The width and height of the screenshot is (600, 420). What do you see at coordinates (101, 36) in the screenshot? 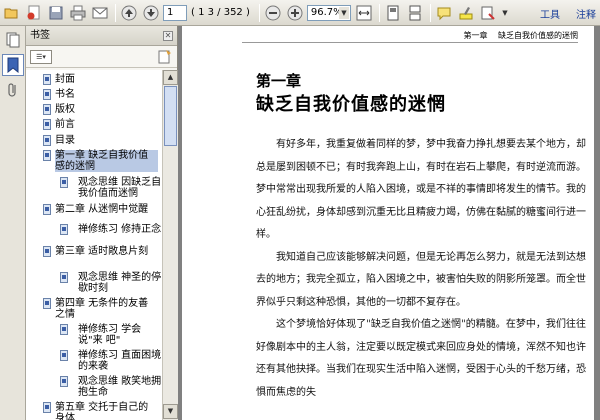
I see `bookmarks-header: 书签 ✕` at bounding box center [101, 36].